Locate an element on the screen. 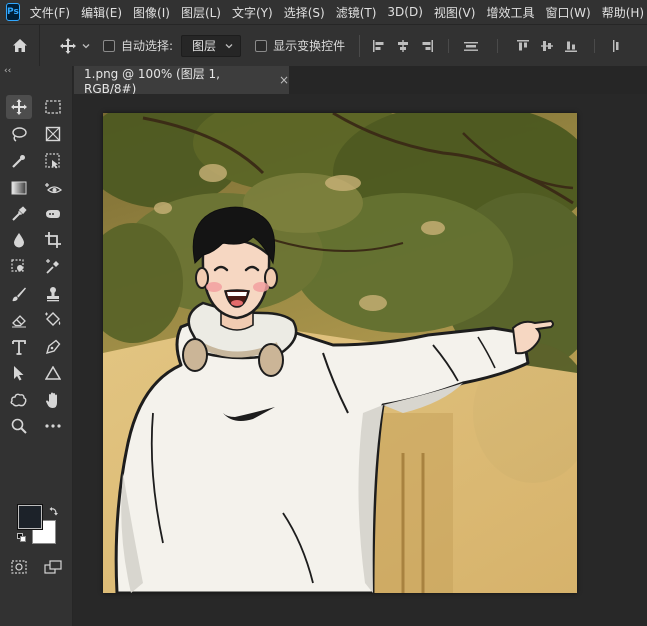  object-selection-icon is located at coordinates (52, 161).